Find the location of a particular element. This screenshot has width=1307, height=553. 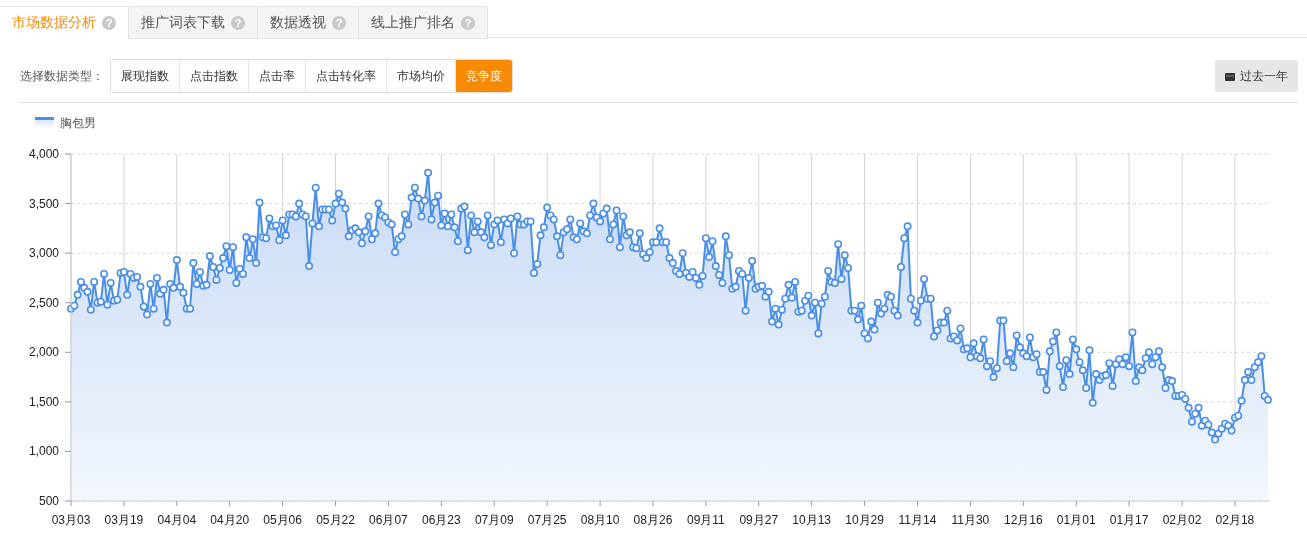

x-tick-label: 04月04 is located at coordinates (177, 520).